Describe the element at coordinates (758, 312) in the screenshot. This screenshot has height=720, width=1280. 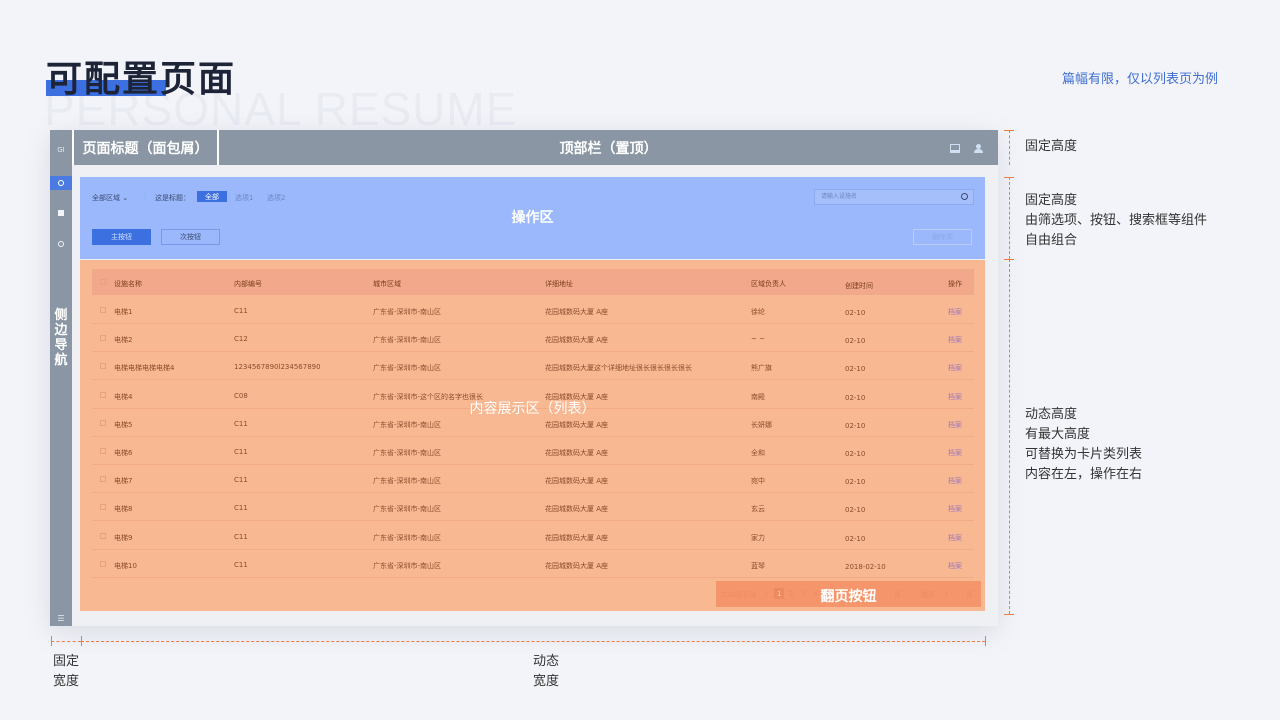
I see `table-cell: 徐纶` at that location.